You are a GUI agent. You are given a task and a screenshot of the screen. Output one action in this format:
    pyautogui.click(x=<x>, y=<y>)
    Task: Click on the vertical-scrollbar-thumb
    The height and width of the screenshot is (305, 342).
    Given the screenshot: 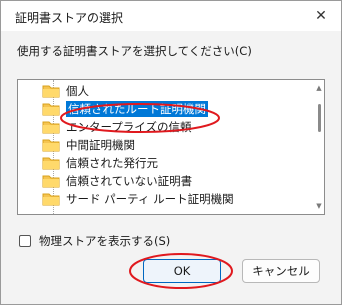 What is the action you would take?
    pyautogui.click(x=319, y=118)
    